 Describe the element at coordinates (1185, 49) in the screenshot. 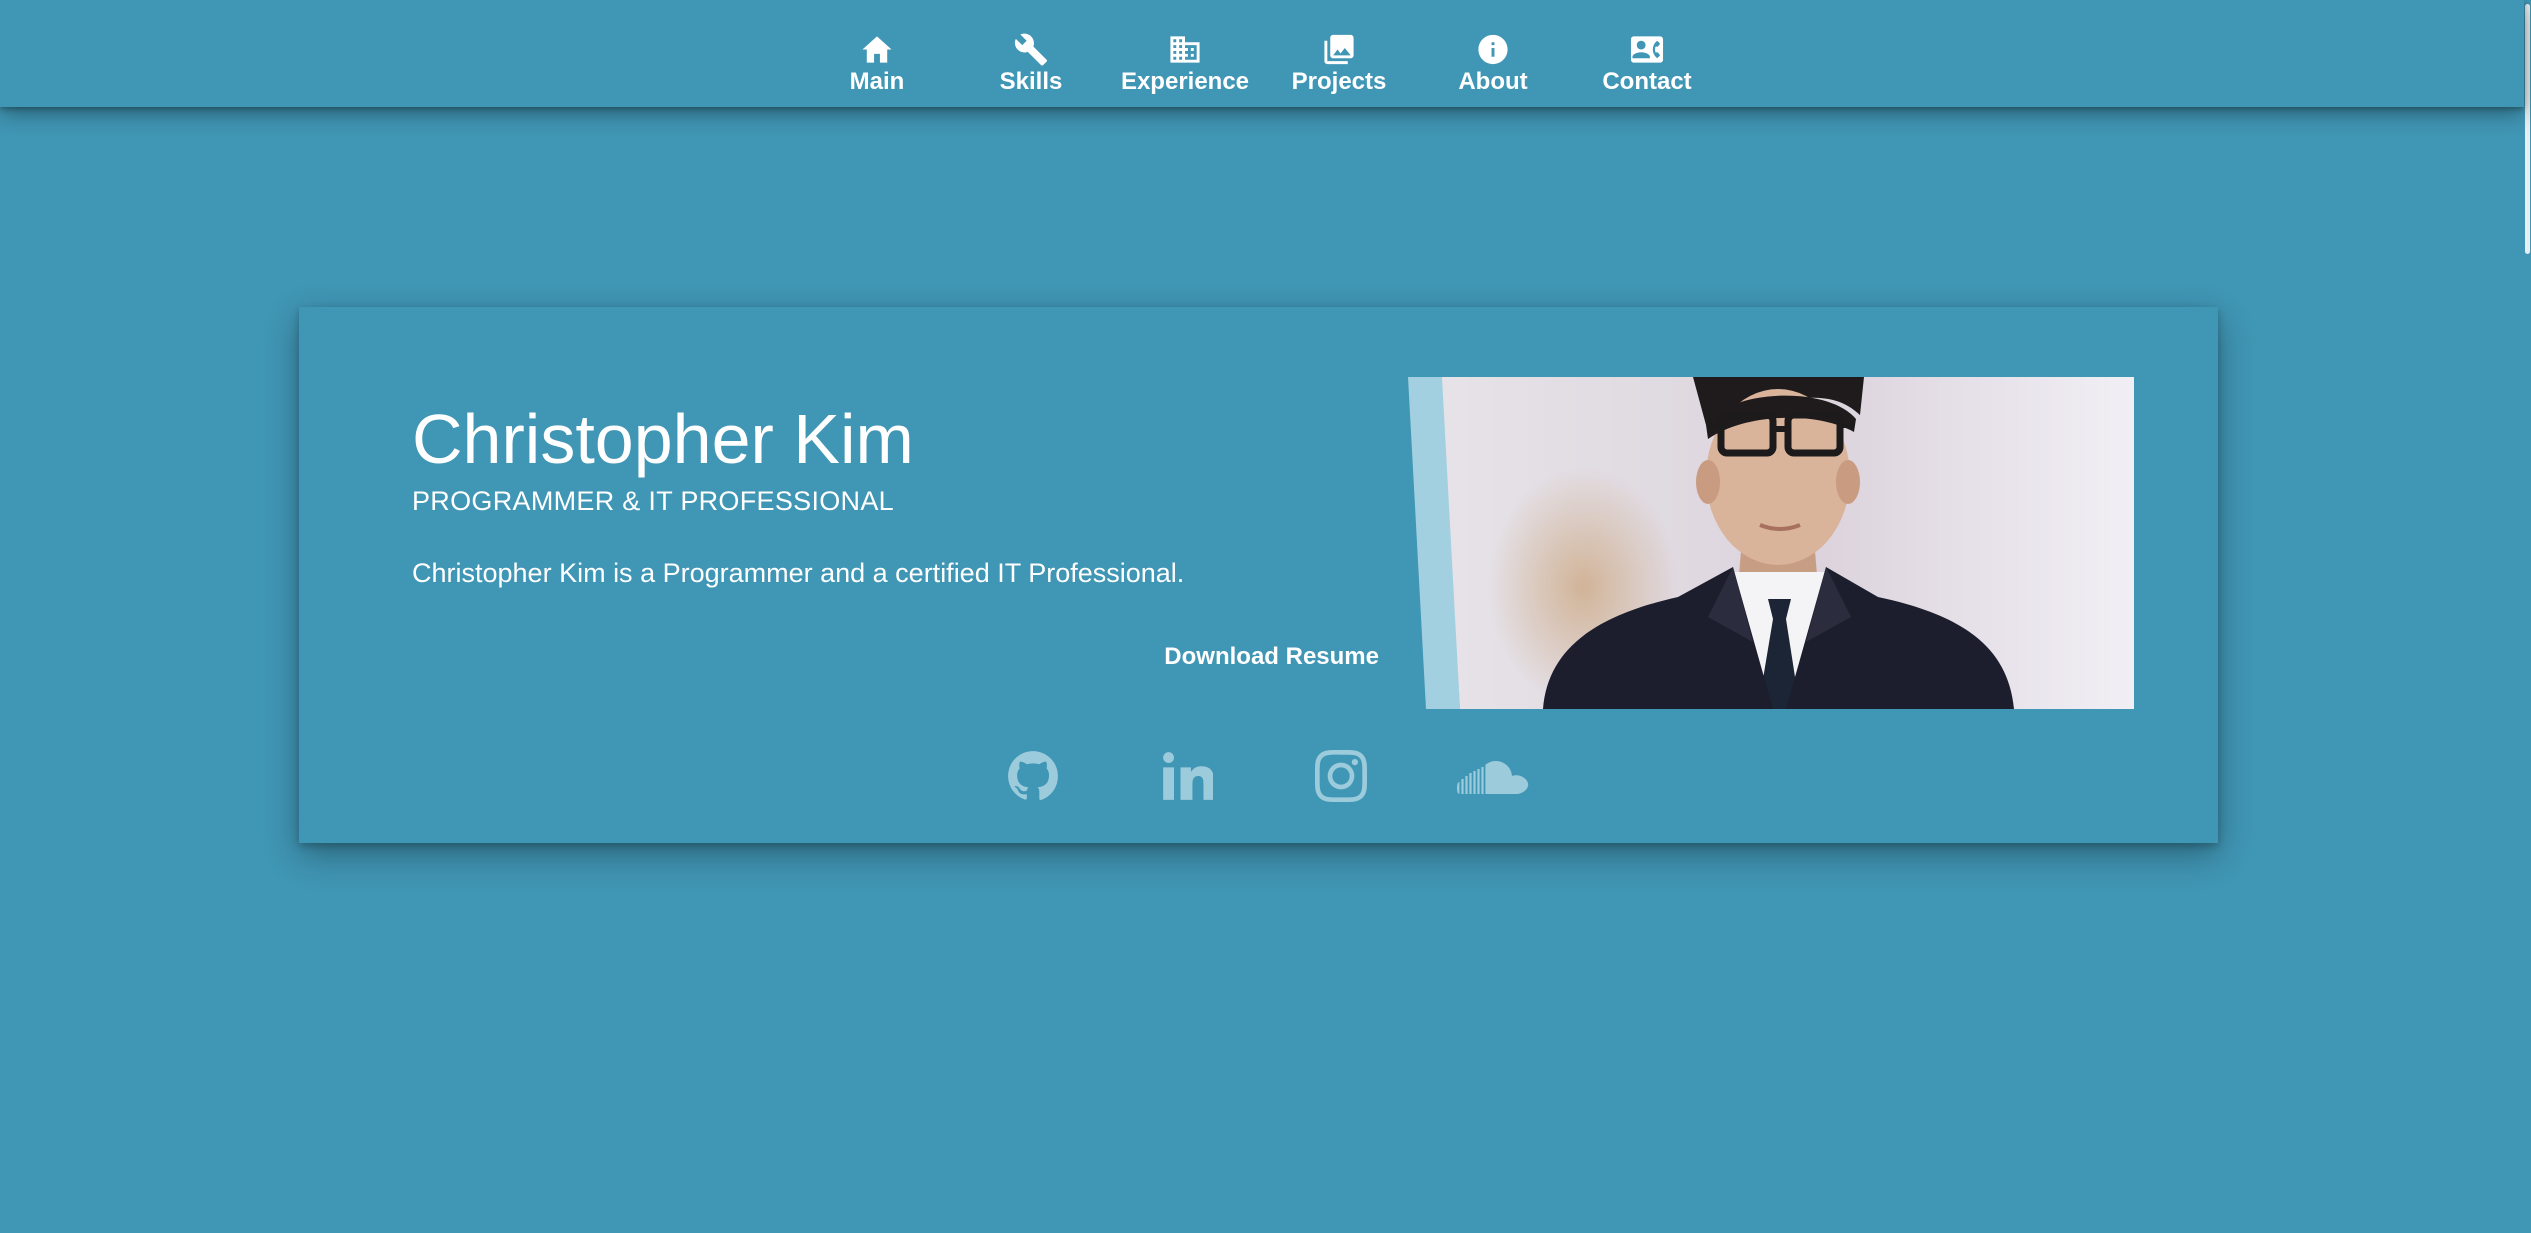

I see `building-icon` at that location.